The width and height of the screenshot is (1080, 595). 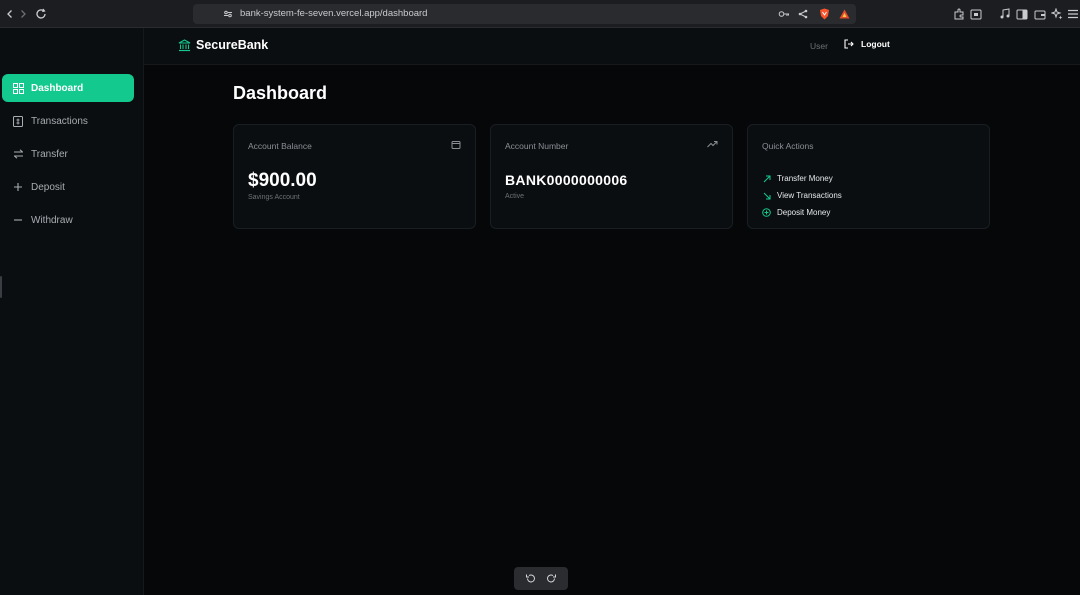 I want to click on account-balance-card: Account Balance $900.00 Savings Account, so click(x=354, y=176).